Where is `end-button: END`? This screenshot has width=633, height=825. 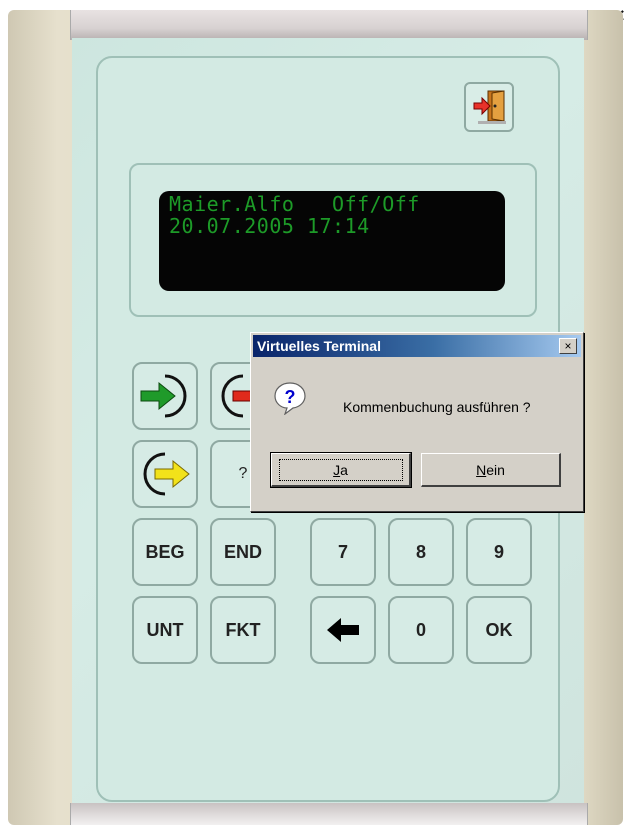 end-button: END is located at coordinates (243, 552).